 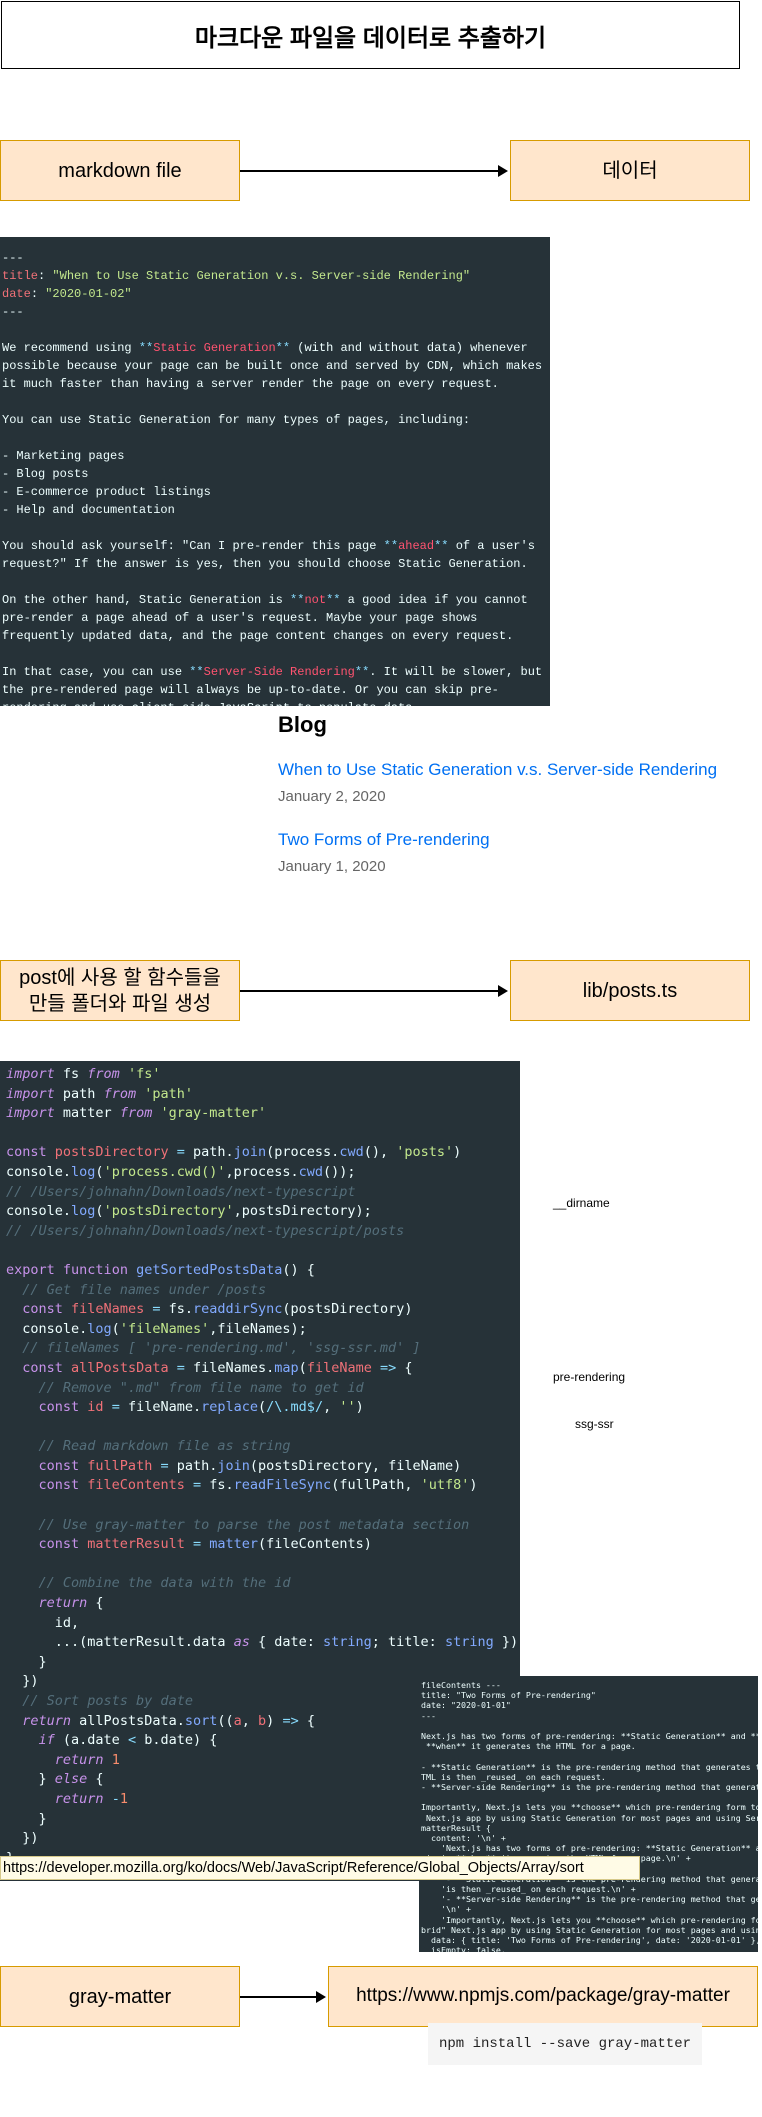 I want to click on data-box: 데이터, so click(x=630, y=170).